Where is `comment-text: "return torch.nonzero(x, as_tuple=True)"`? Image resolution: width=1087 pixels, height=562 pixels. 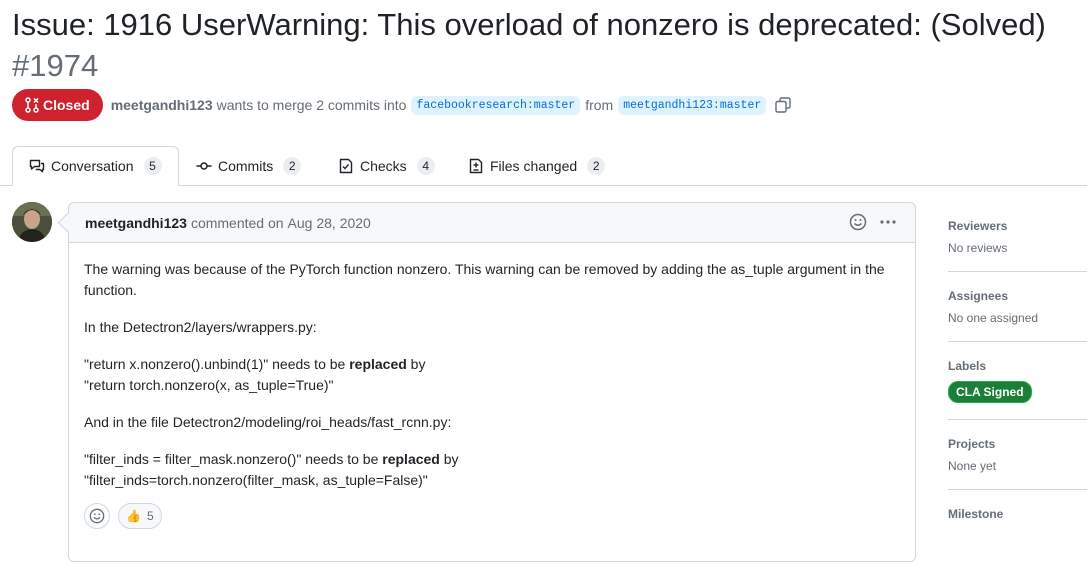 comment-text: "return torch.nonzero(x, as_tuple=True)" is located at coordinates (209, 385).